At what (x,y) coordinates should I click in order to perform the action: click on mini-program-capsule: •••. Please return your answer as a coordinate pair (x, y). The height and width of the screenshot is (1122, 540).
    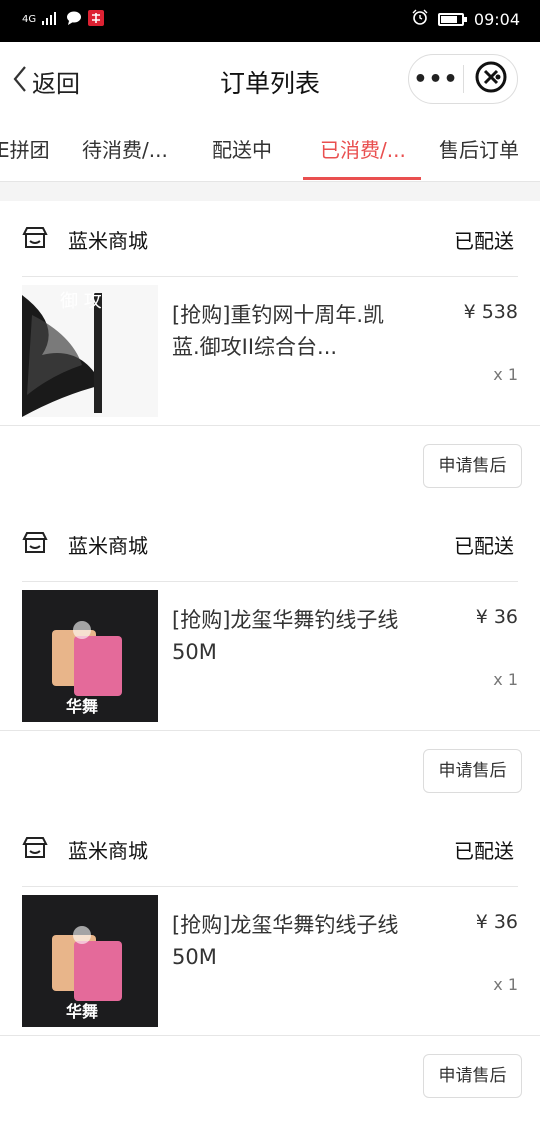
    Looking at the image, I should click on (463, 79).